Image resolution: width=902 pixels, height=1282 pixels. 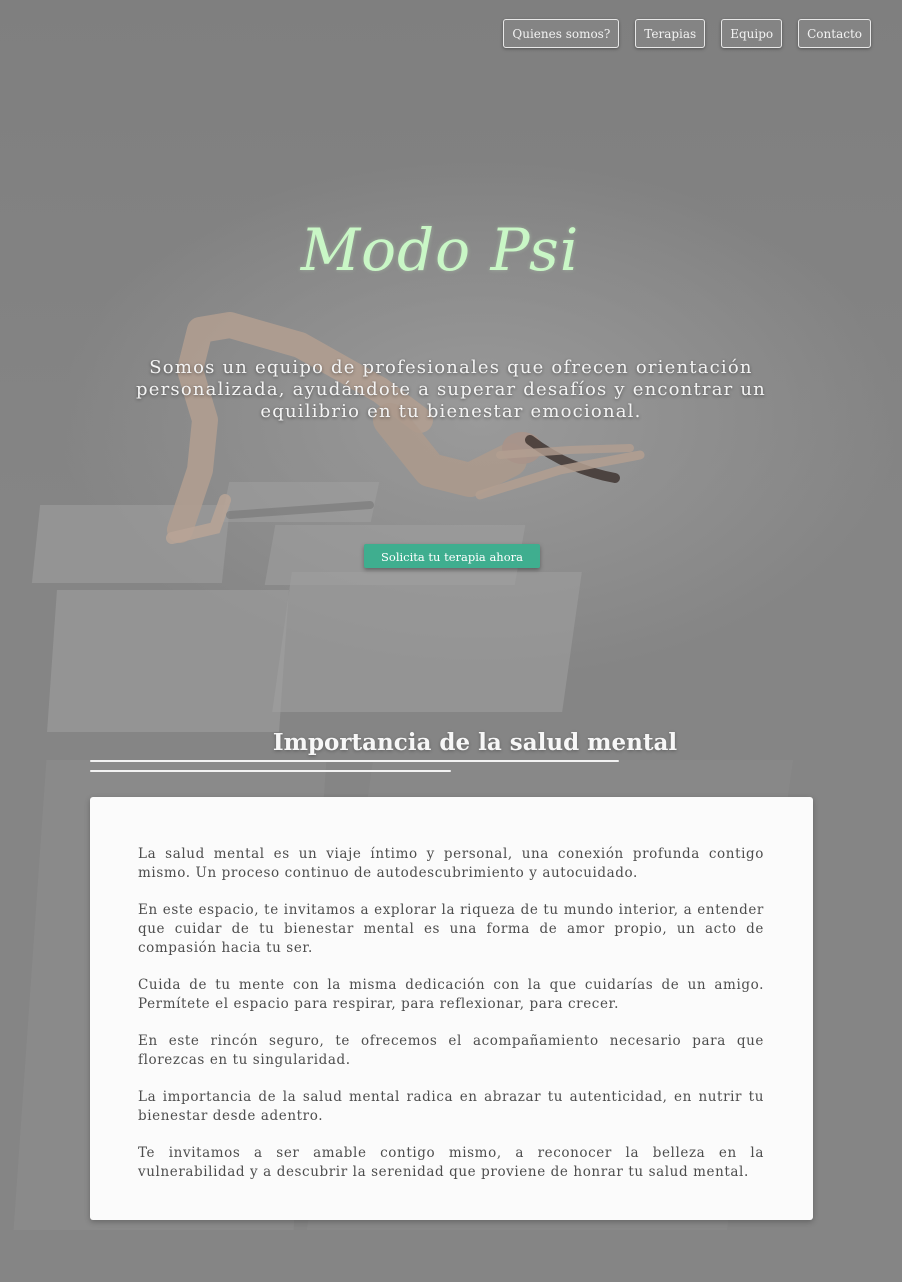 What do you see at coordinates (452, 556) in the screenshot?
I see `request-therapy-button: Solicita tu terapia ahora` at bounding box center [452, 556].